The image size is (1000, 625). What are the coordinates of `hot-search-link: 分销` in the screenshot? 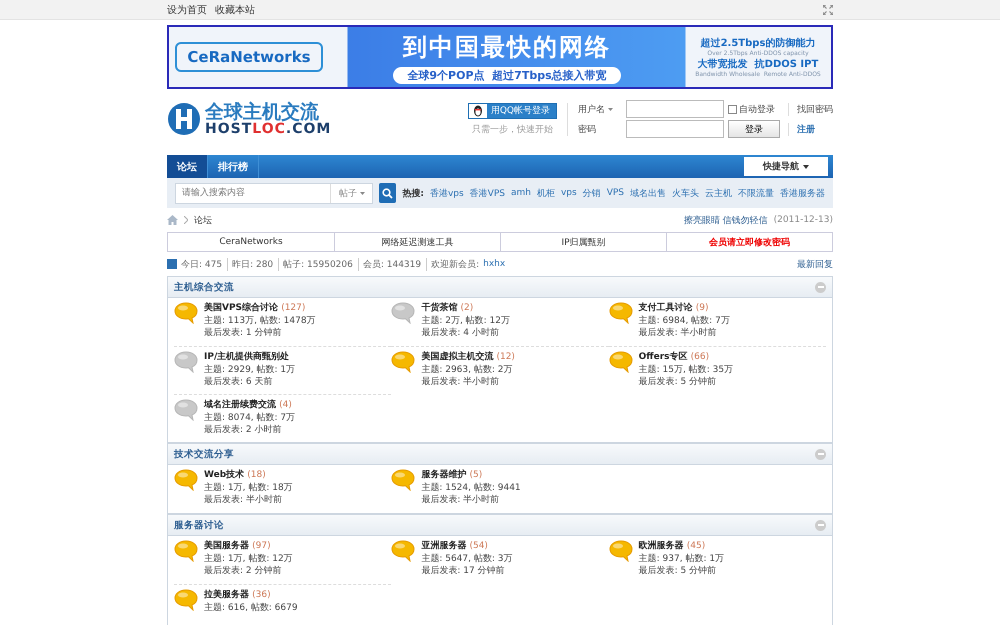 It's located at (591, 193).